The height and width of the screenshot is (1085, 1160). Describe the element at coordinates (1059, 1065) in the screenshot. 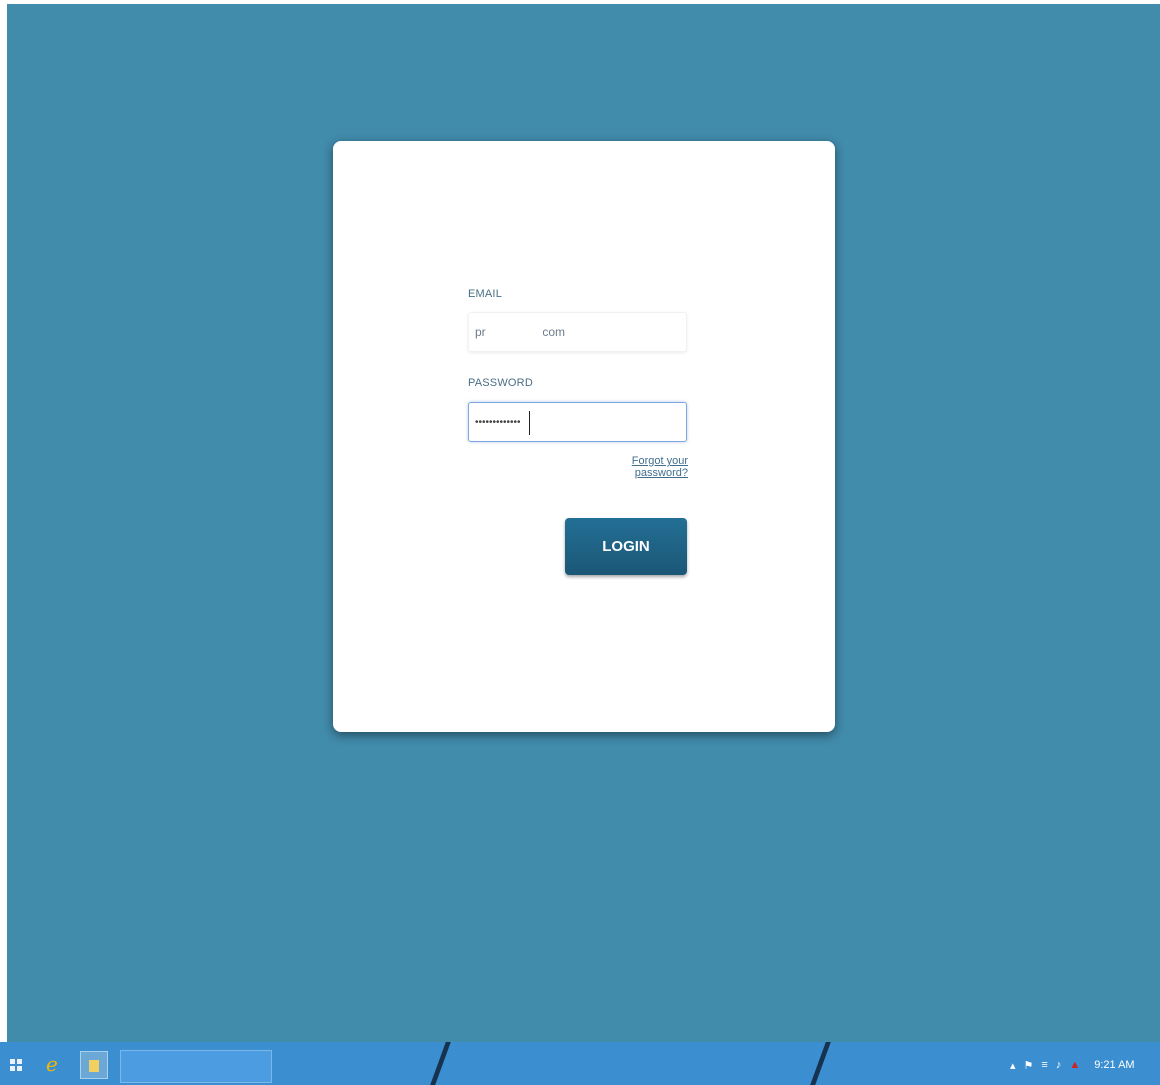

I see `volume-icon` at that location.